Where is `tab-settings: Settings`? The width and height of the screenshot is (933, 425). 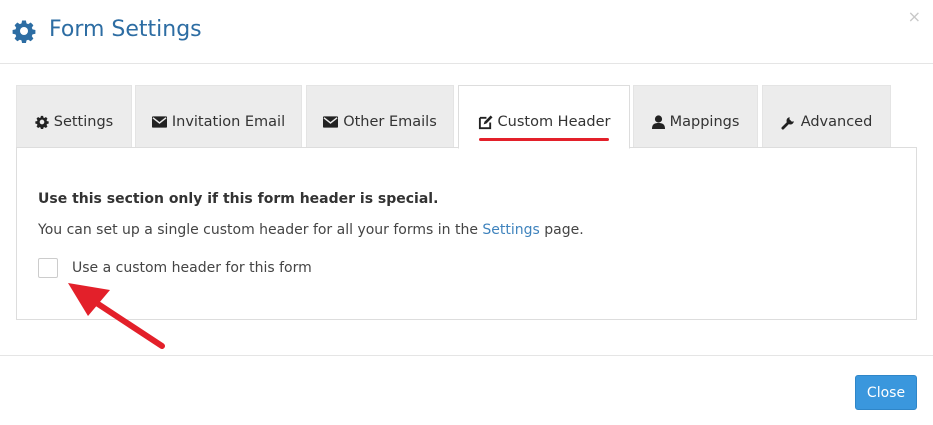
tab-settings: Settings is located at coordinates (74, 116).